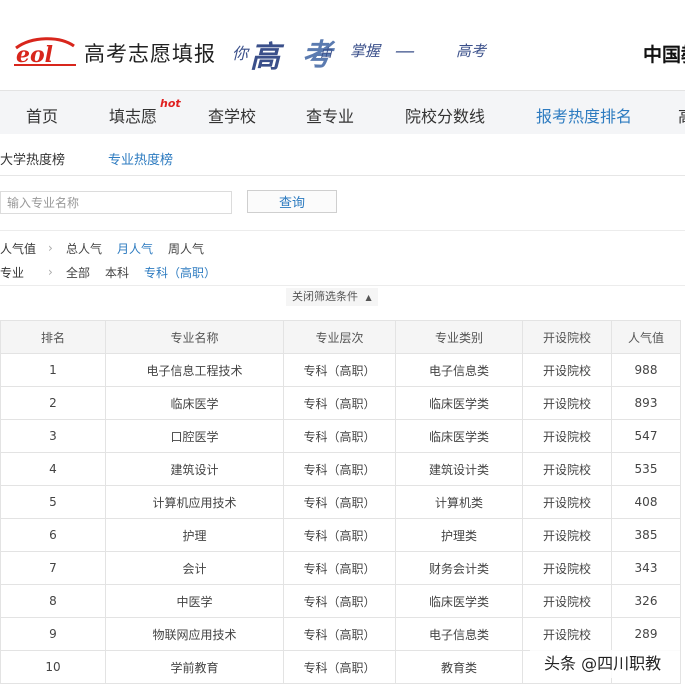  I want to click on major-name-cell: 建筑设计, so click(194, 469).